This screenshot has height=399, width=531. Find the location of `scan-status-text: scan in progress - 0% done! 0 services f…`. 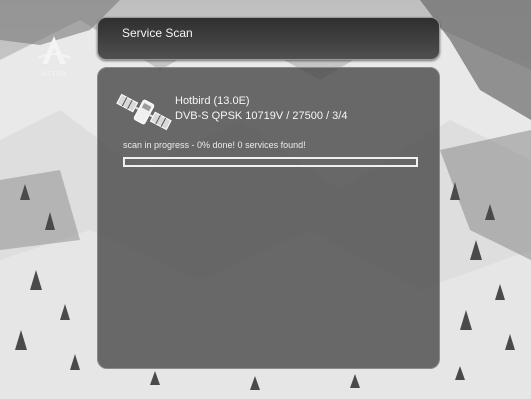

scan-status-text: scan in progress - 0% done! 0 services f… is located at coordinates (214, 145).